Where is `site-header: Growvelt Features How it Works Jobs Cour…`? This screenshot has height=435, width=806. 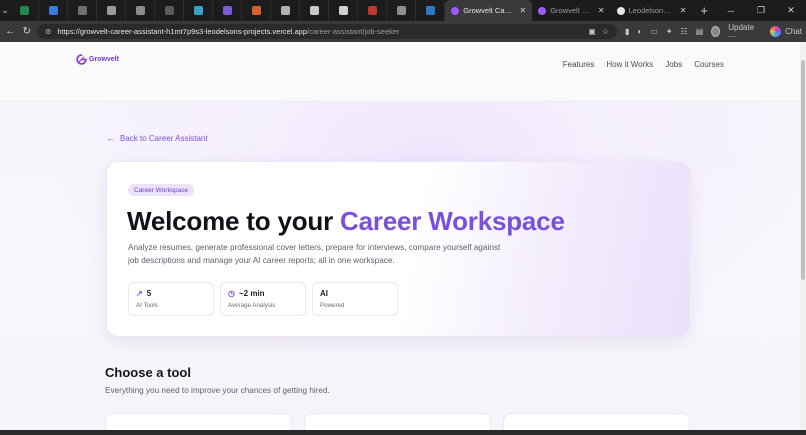 site-header: Growvelt Features How it Works Jobs Cour… is located at coordinates (400, 72).